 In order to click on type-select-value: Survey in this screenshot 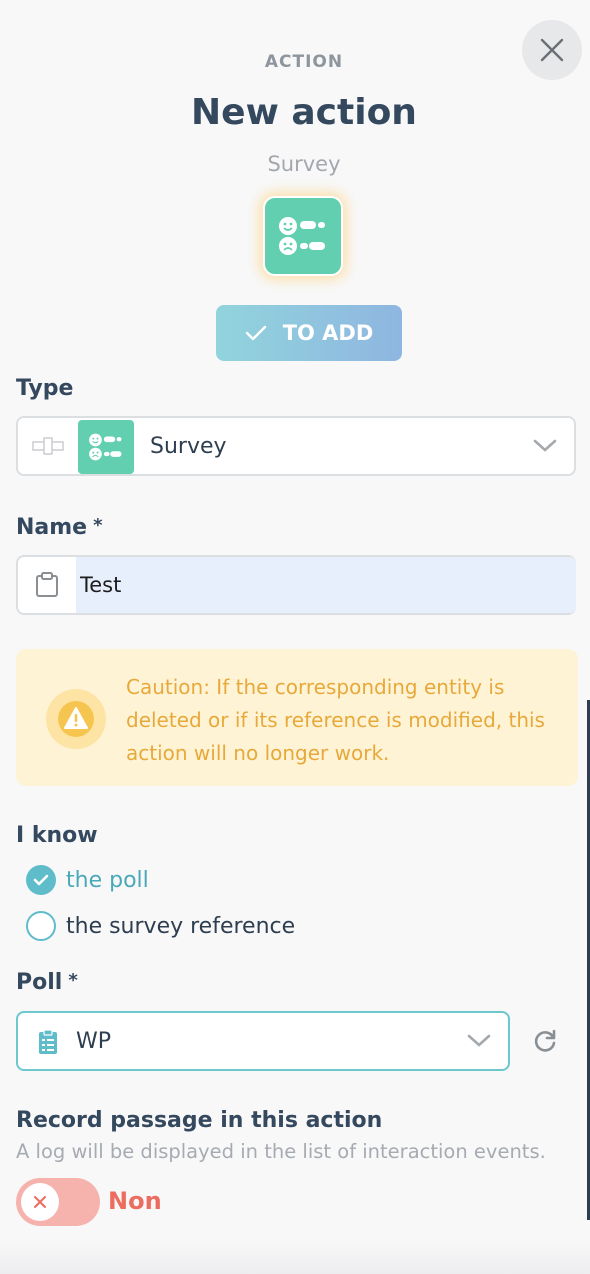, I will do `click(188, 446)`.